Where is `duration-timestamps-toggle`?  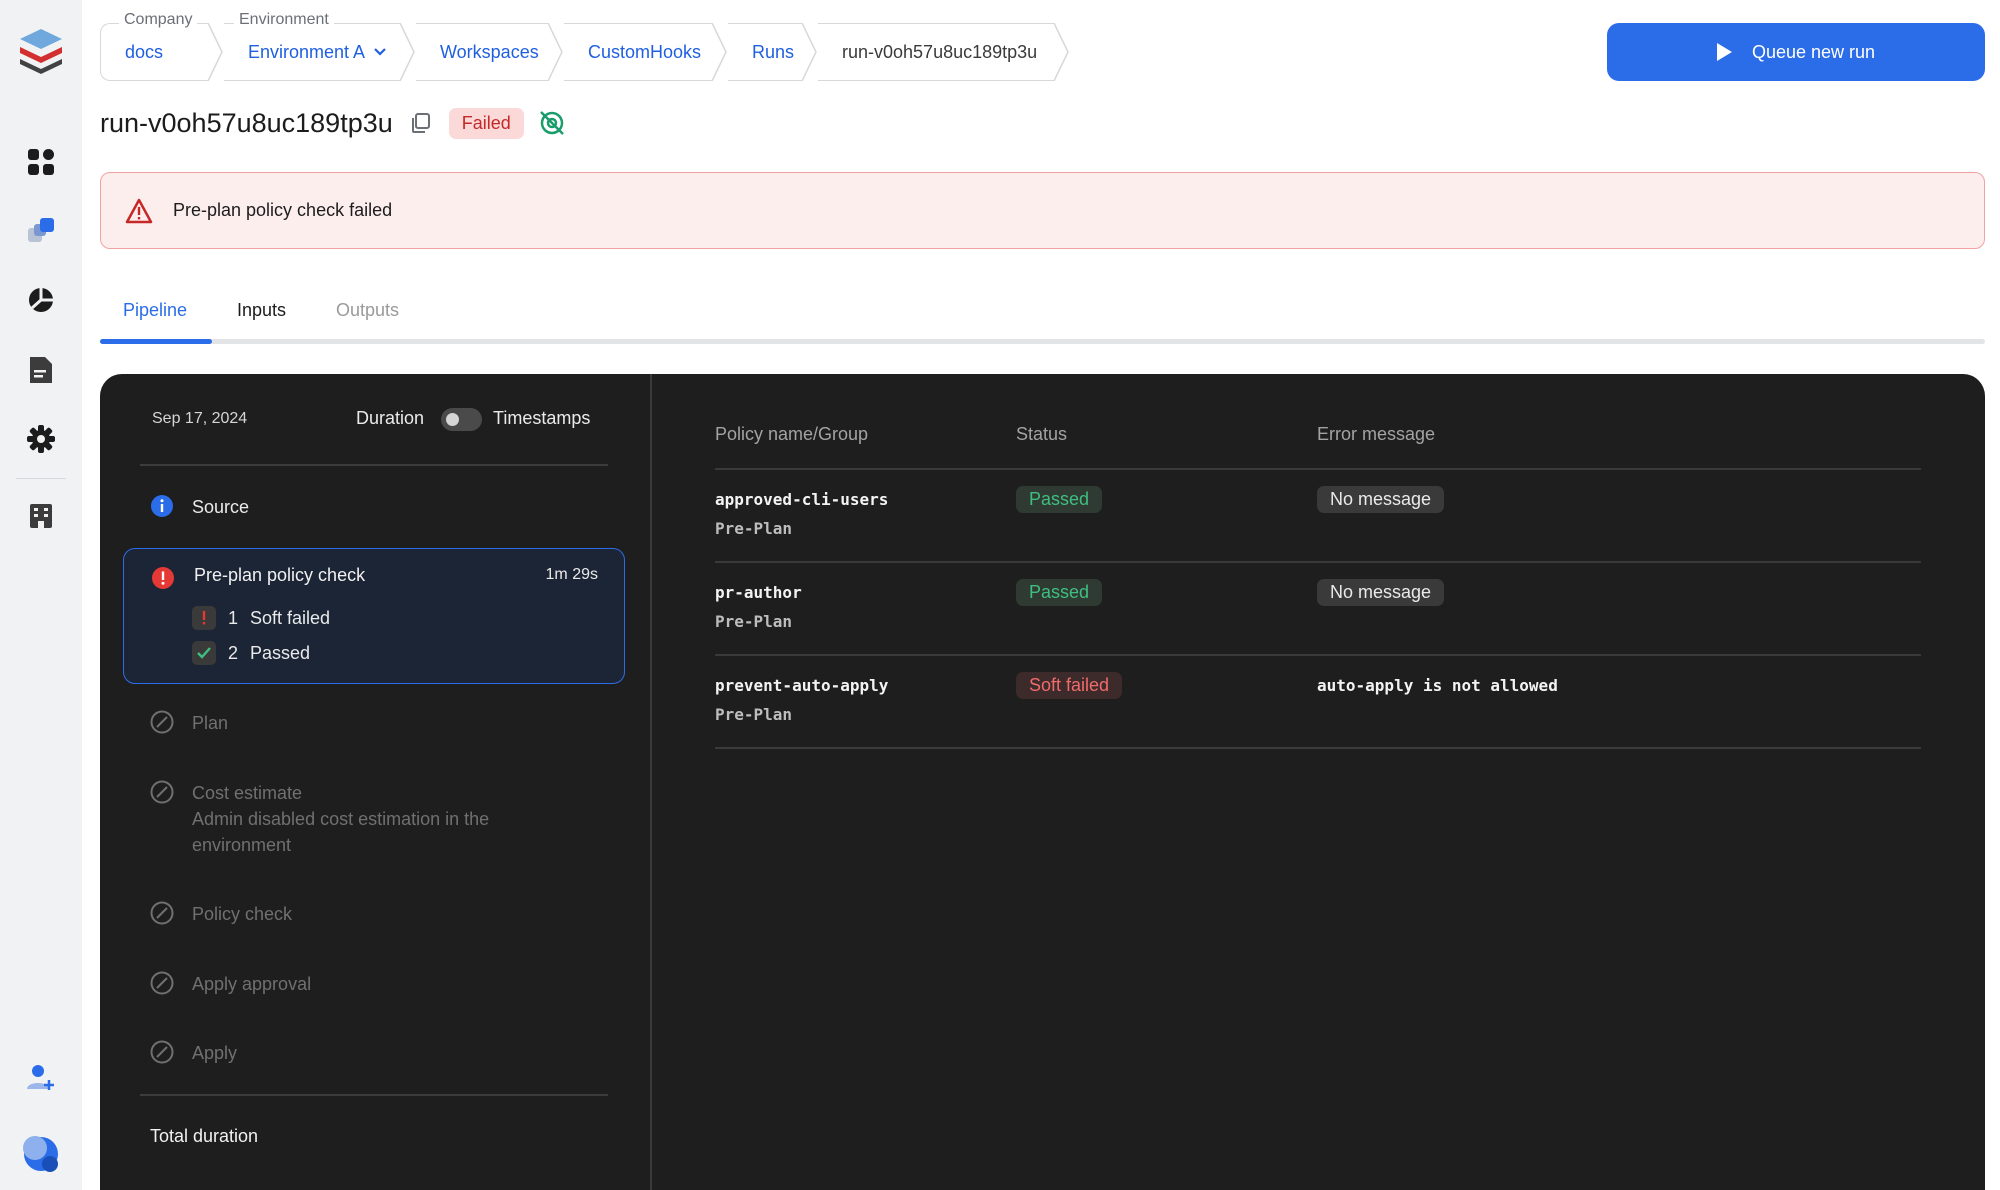 duration-timestamps-toggle is located at coordinates (461, 419).